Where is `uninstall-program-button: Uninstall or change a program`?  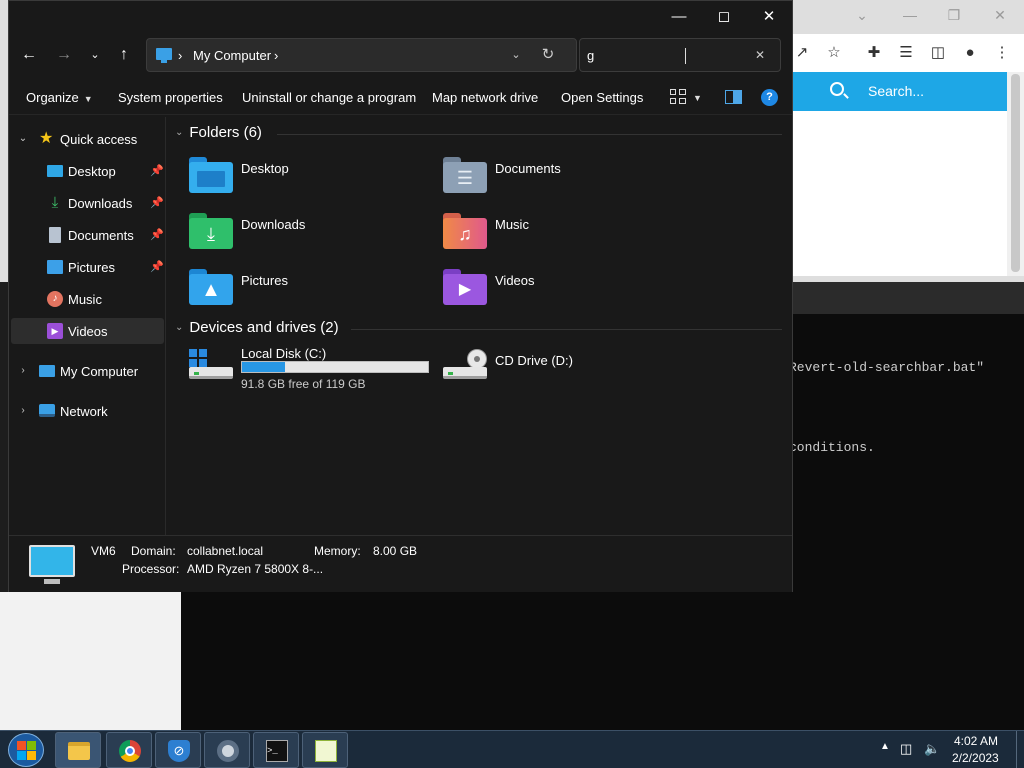
uninstall-program-button: Uninstall or change a program is located at coordinates (329, 98).